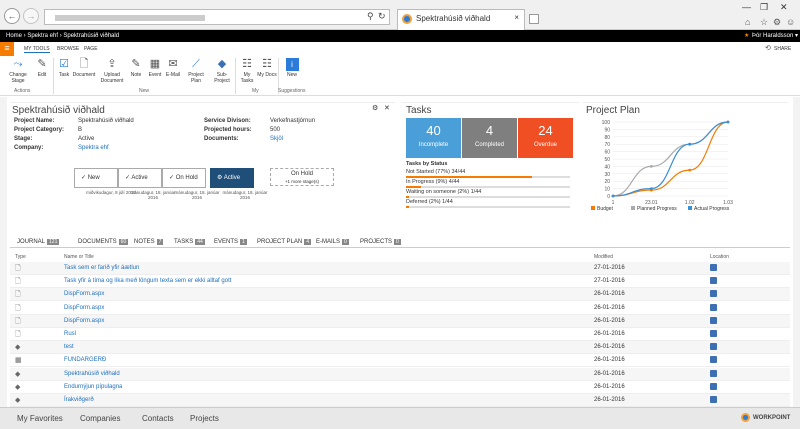 Image resolution: width=800 pixels, height=429 pixels. Describe the element at coordinates (382, 16) in the screenshot. I see `refresh-icon: ↻` at that location.